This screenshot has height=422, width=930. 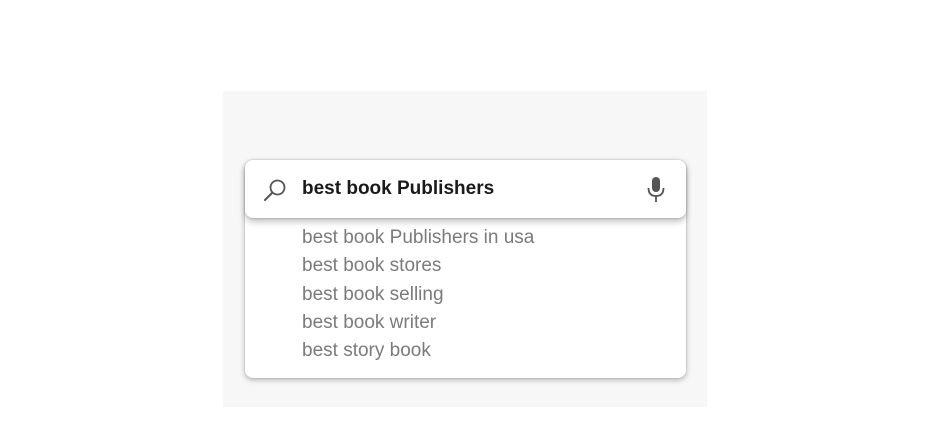 What do you see at coordinates (418, 351) in the screenshot?
I see `suggestion-item: best story book` at bounding box center [418, 351].